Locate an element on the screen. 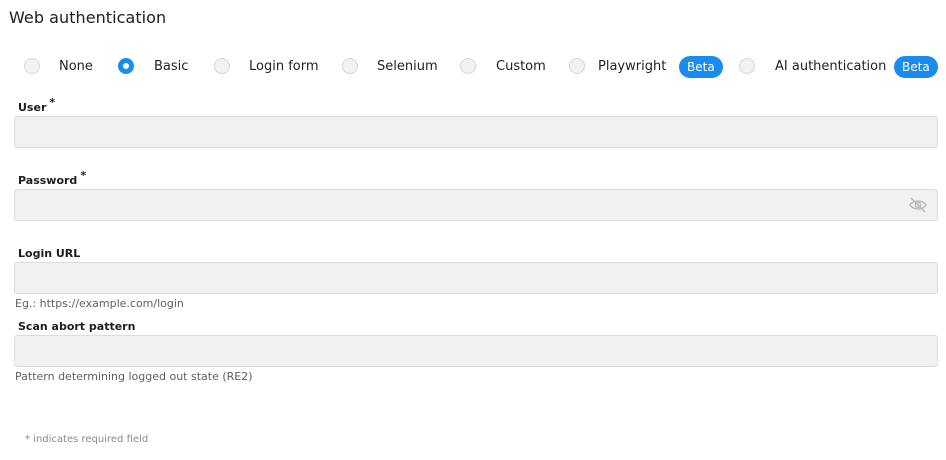 Image resolution: width=946 pixels, height=460 pixels. radio-label-basic: Basic is located at coordinates (171, 66).